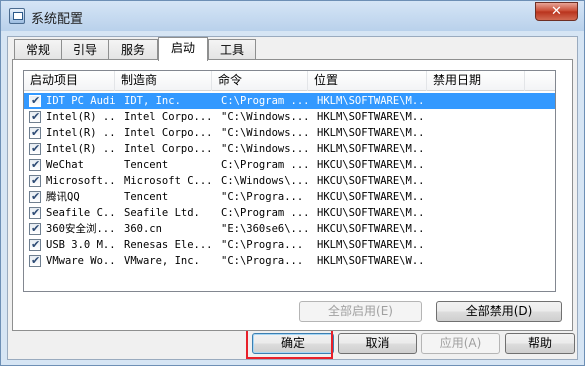  What do you see at coordinates (293, 343) in the screenshot?
I see `ok-button: 确定` at bounding box center [293, 343].